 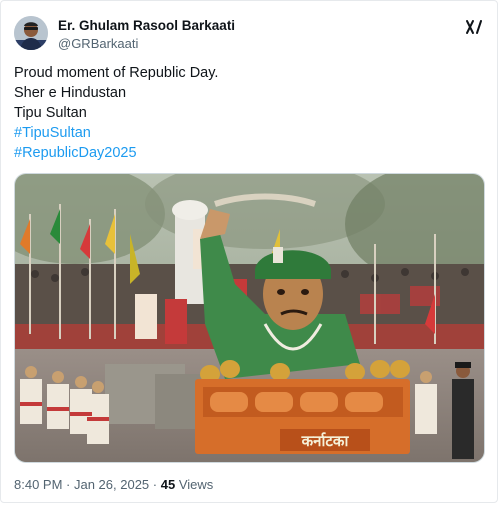 I want to click on tweet-date: Jan 26, 2025, so click(x=111, y=484).